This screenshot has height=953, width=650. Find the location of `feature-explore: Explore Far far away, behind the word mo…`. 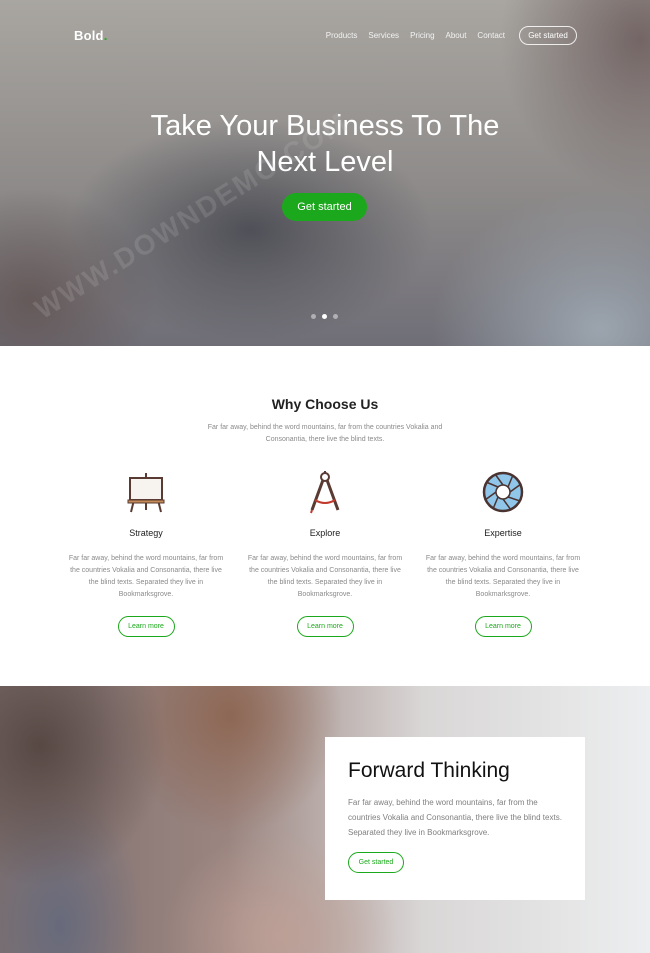

feature-explore: Explore Far far away, behind the word mo… is located at coordinates (325, 553).